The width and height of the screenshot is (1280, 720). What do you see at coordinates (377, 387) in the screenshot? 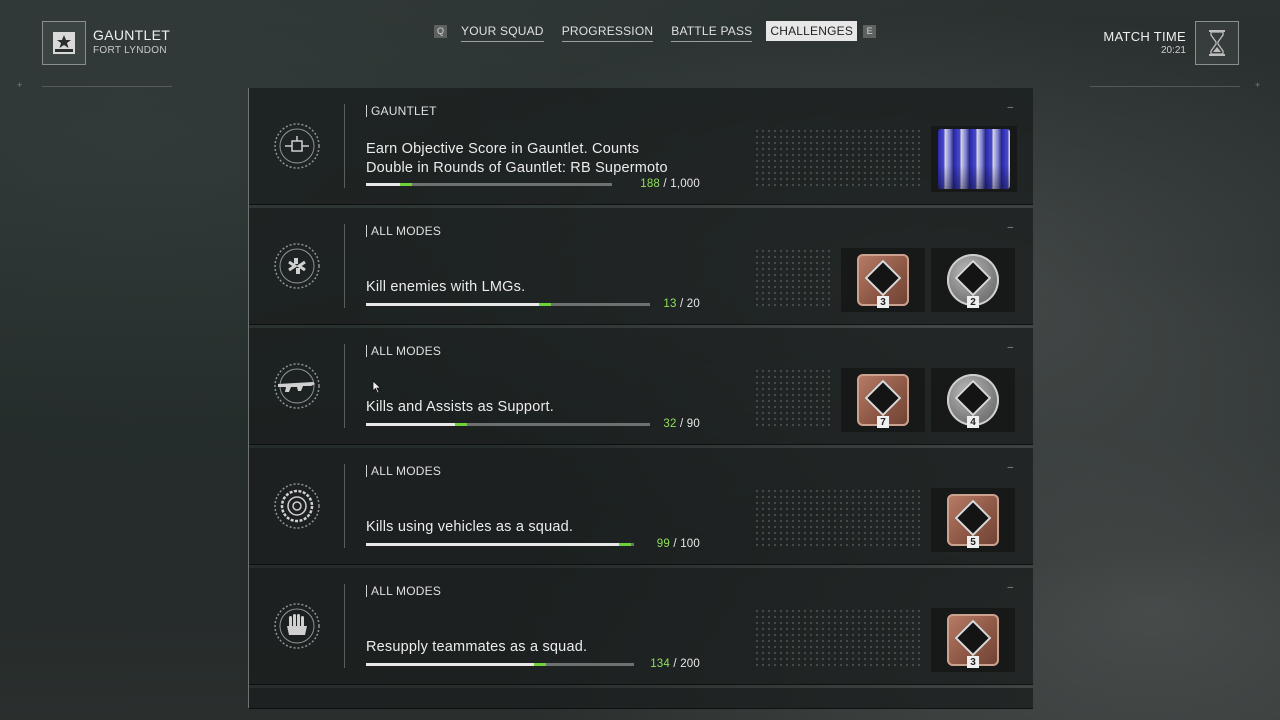
I see `mouse-cursor-icon` at bounding box center [377, 387].